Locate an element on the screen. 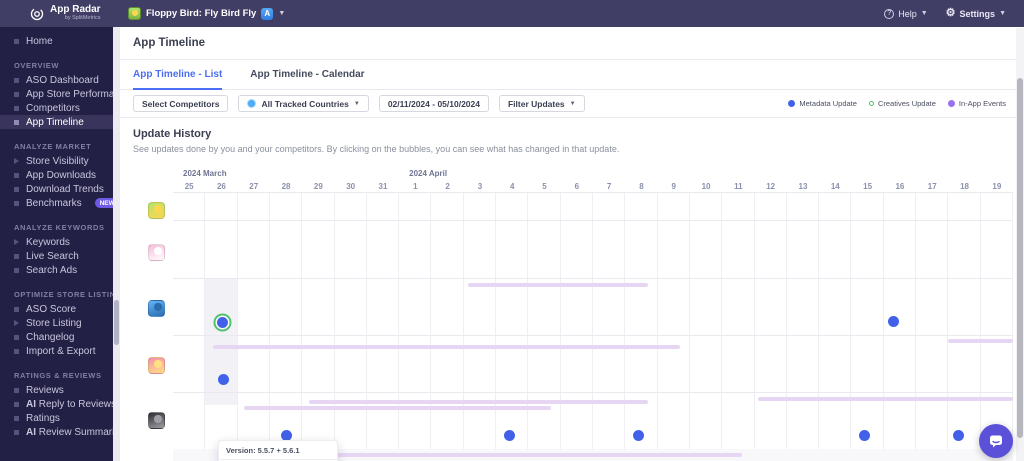 The height and width of the screenshot is (461, 1024). sidebar-item-app-downloads: App Downloads is located at coordinates (56, 175).